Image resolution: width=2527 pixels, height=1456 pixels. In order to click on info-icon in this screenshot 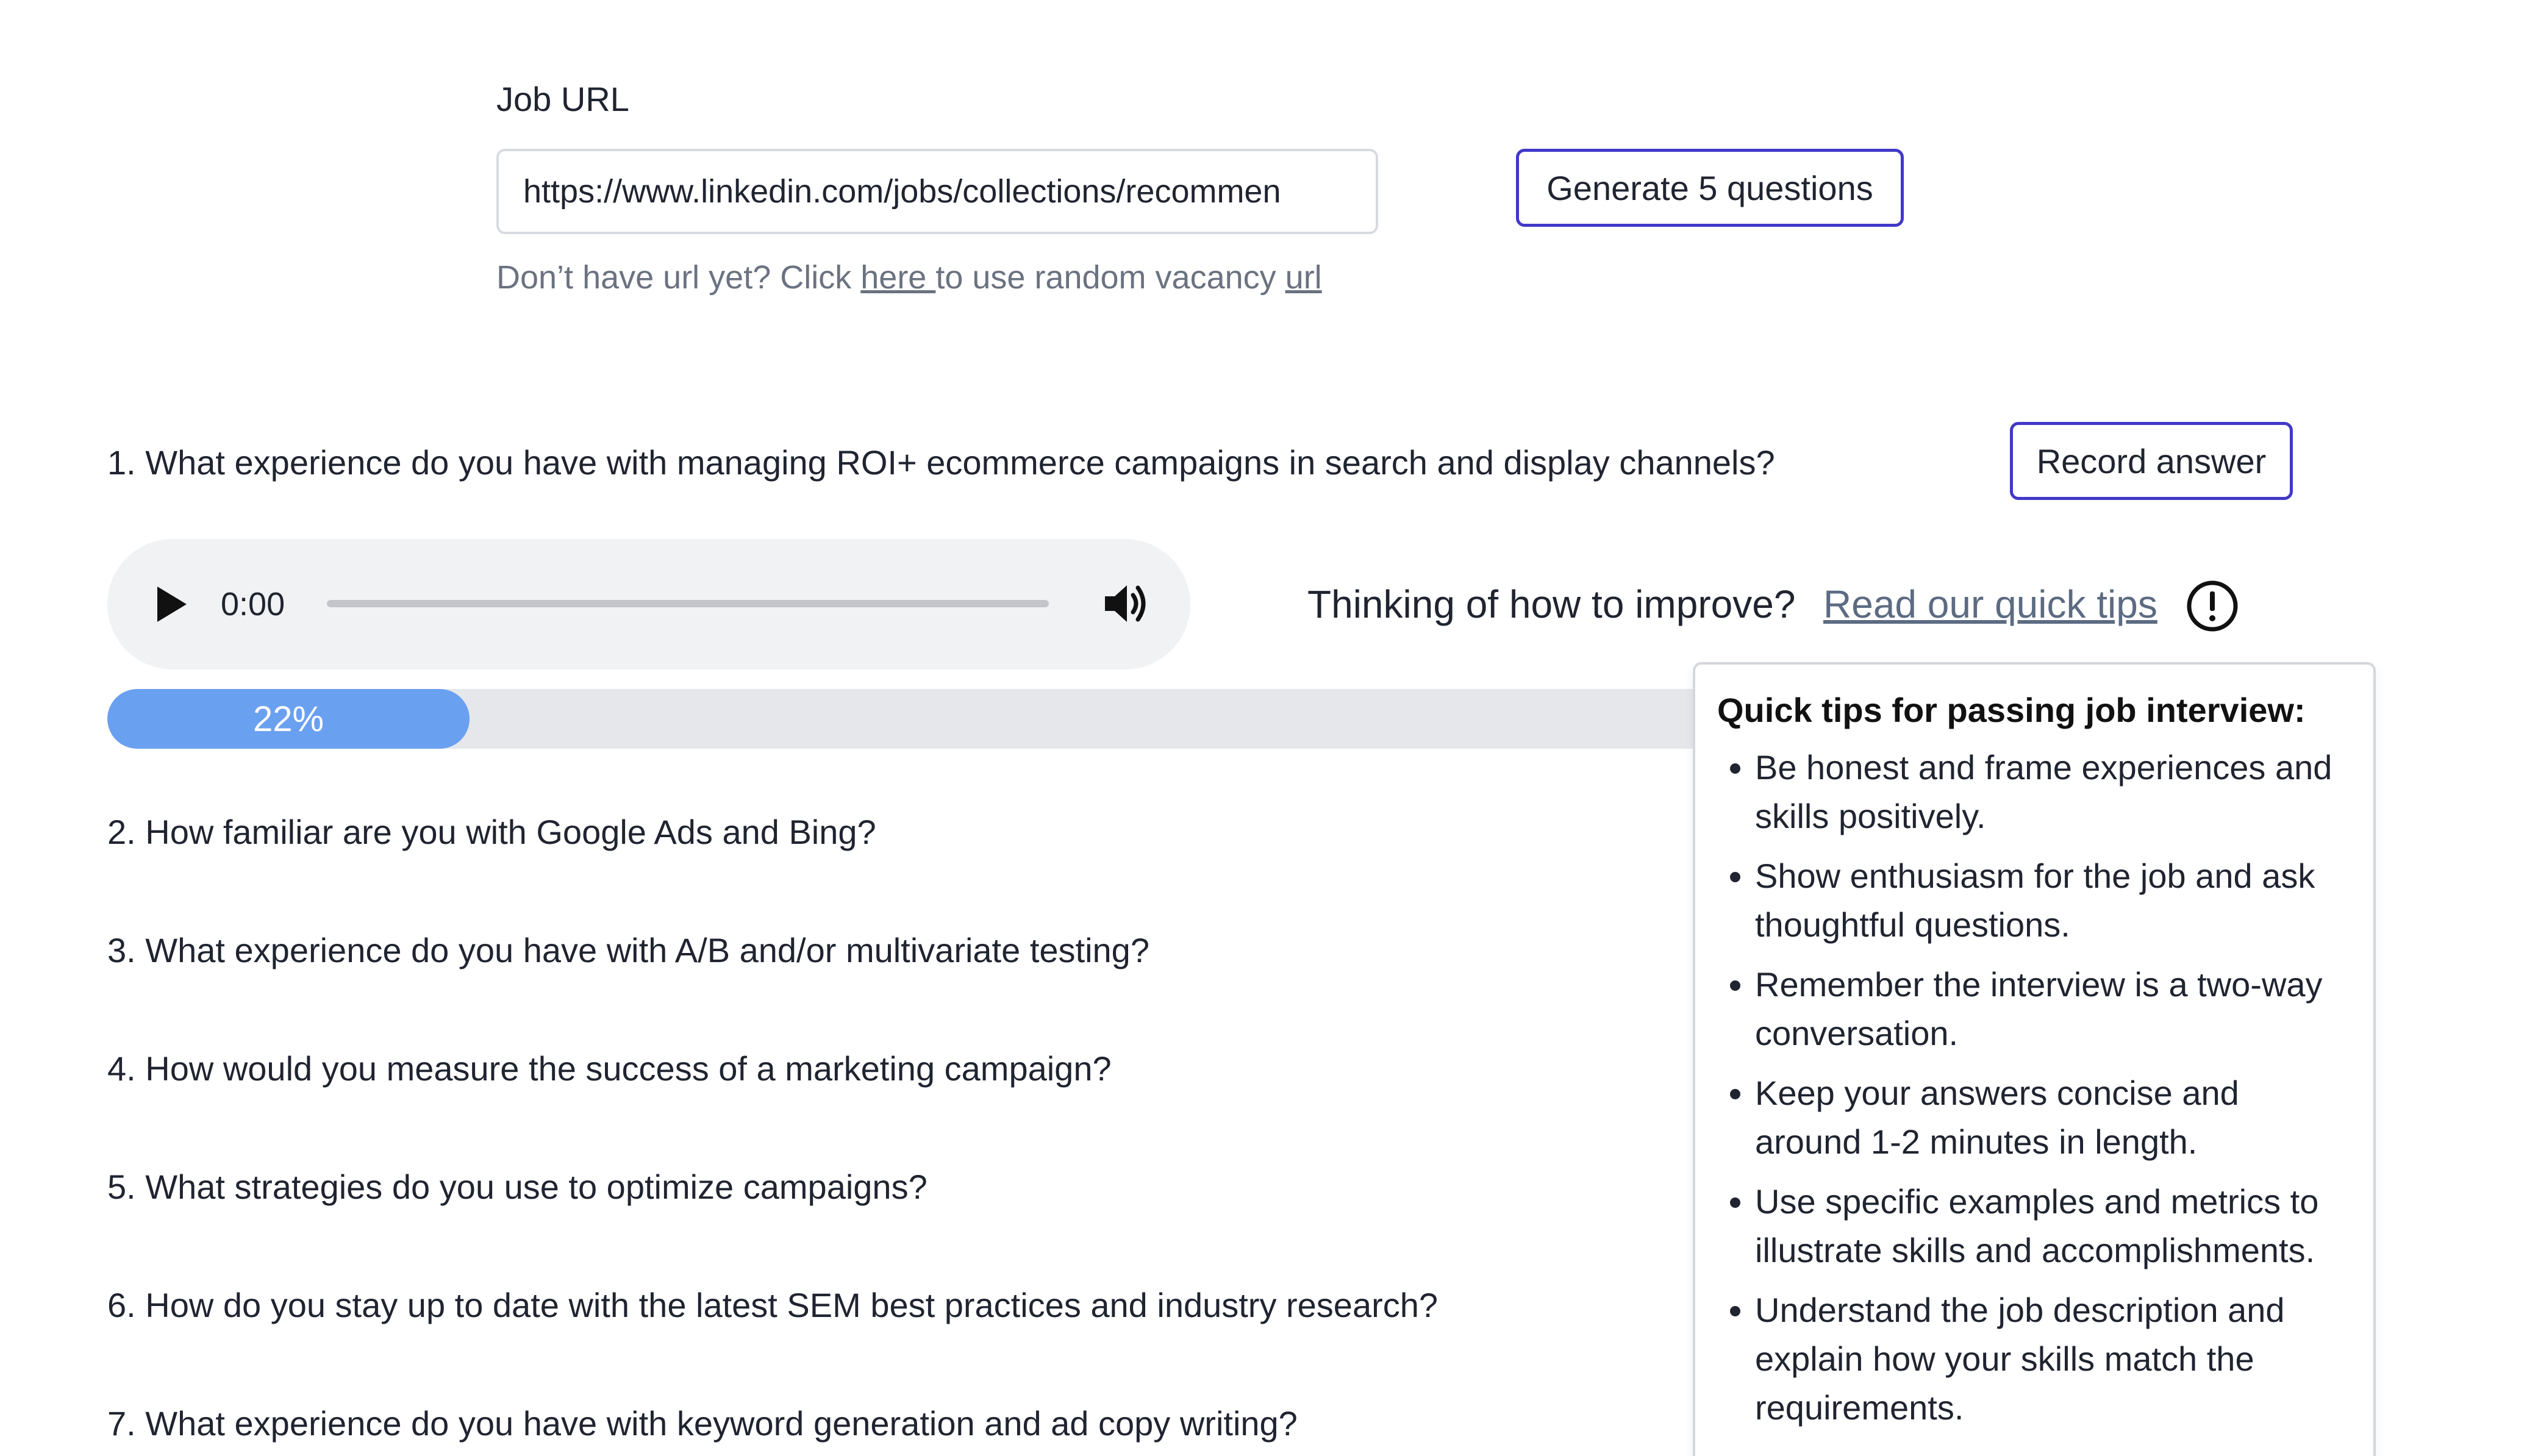, I will do `click(2212, 606)`.